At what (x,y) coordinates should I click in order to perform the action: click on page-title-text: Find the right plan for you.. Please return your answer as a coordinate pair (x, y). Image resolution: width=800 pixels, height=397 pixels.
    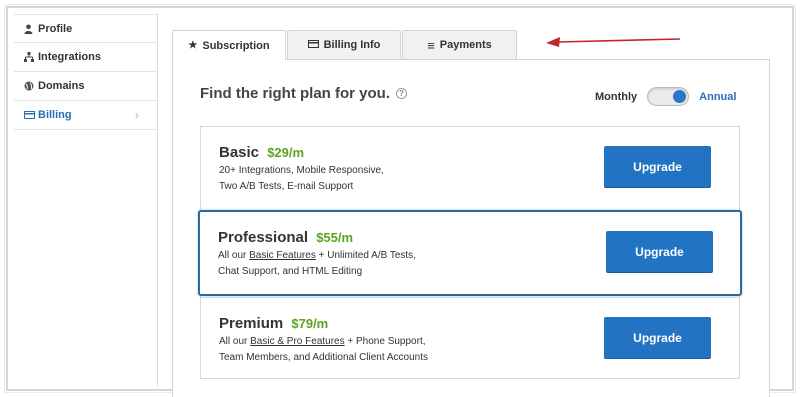
    Looking at the image, I should click on (295, 93).